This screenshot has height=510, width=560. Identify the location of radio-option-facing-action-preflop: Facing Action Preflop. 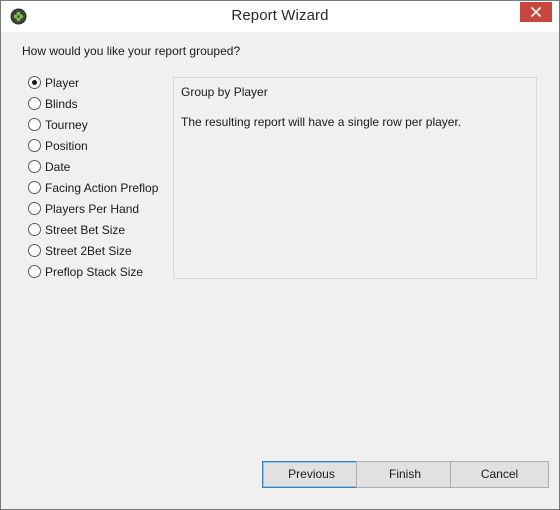
(93, 187).